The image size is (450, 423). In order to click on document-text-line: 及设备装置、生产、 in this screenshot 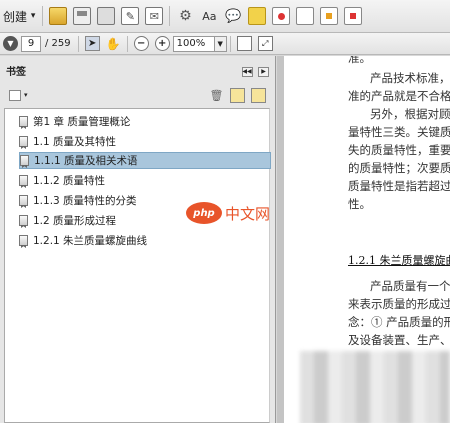, I will do `click(399, 340)`.